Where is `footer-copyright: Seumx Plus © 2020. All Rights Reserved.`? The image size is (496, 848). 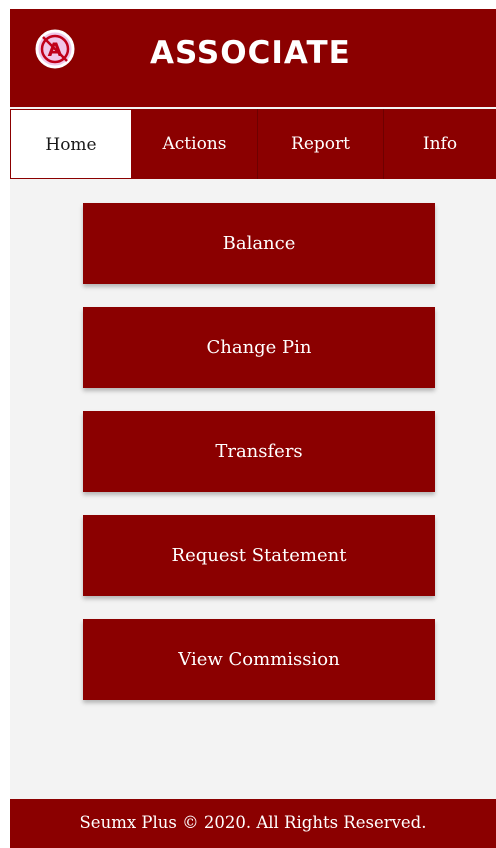 footer-copyright: Seumx Plus © 2020. All Rights Reserved. is located at coordinates (253, 823).